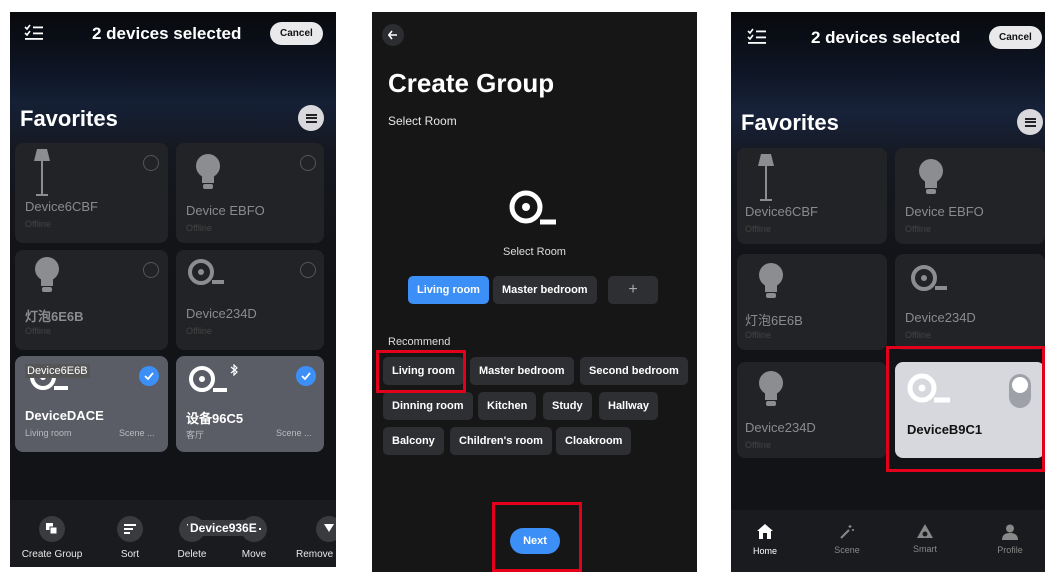 This screenshot has height=572, width=1045. Describe the element at coordinates (234, 370) in the screenshot. I see `bluetooth-icon` at that location.